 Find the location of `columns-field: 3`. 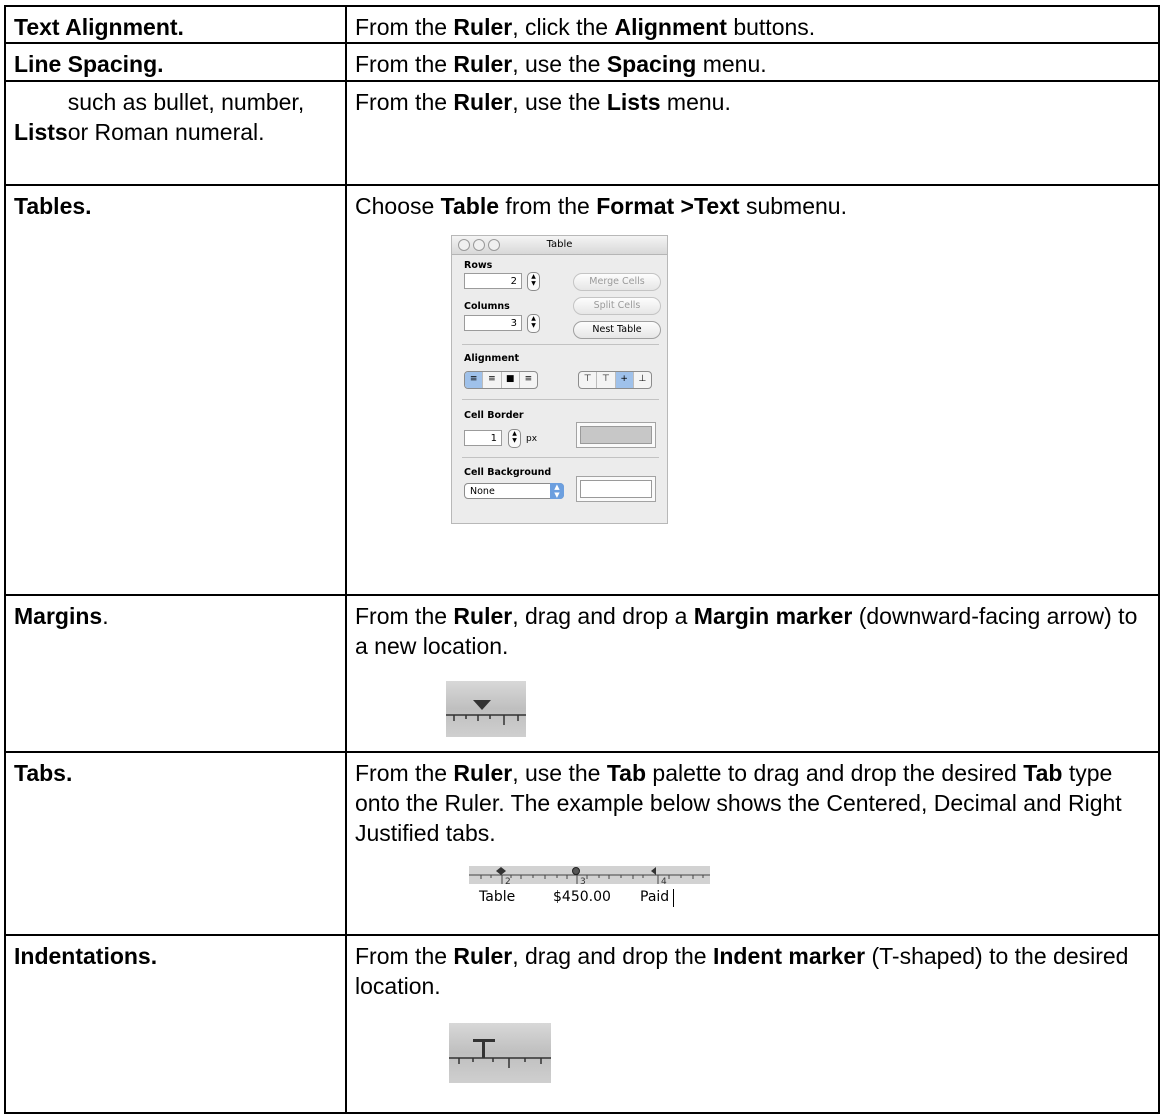

columns-field: 3 is located at coordinates (493, 323).